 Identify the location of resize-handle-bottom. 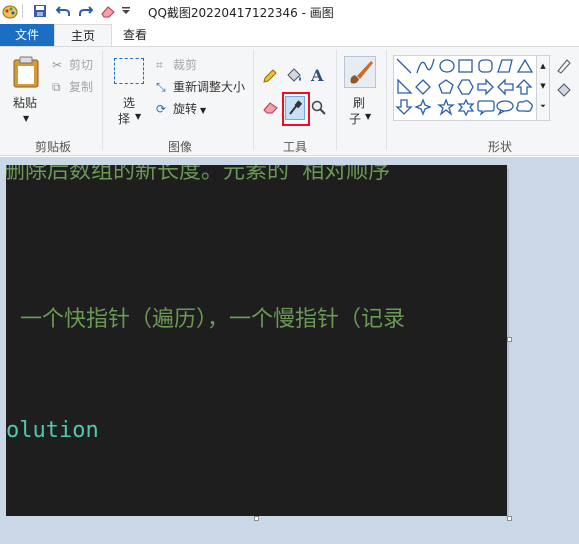
(256, 518).